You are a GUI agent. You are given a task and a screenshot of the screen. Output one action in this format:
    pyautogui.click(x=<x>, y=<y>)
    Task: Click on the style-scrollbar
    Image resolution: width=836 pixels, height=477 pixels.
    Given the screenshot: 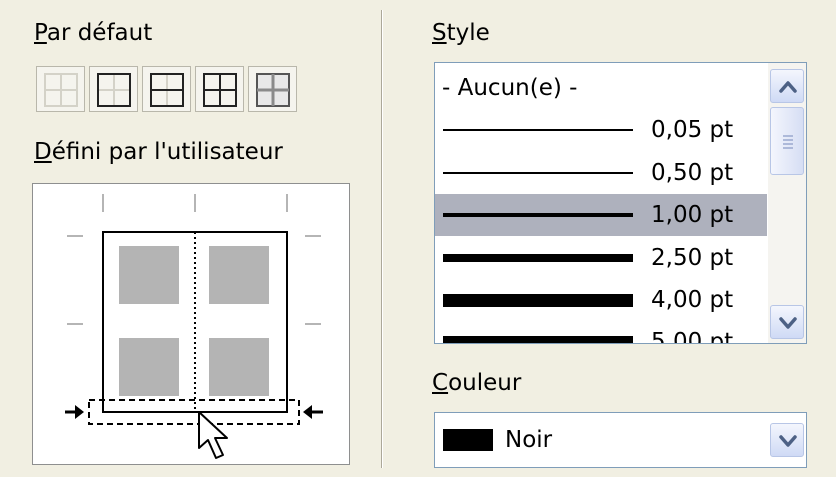 What is the action you would take?
    pyautogui.click(x=787, y=203)
    